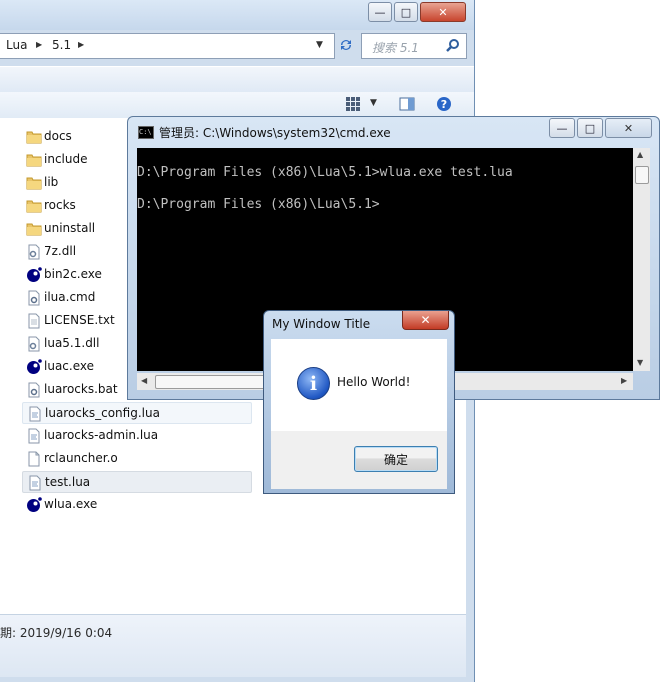 Image resolution: width=660 pixels, height=682 pixels. Describe the element at coordinates (216, 382) in the screenshot. I see `horizontal-scroll-thumb` at that location.